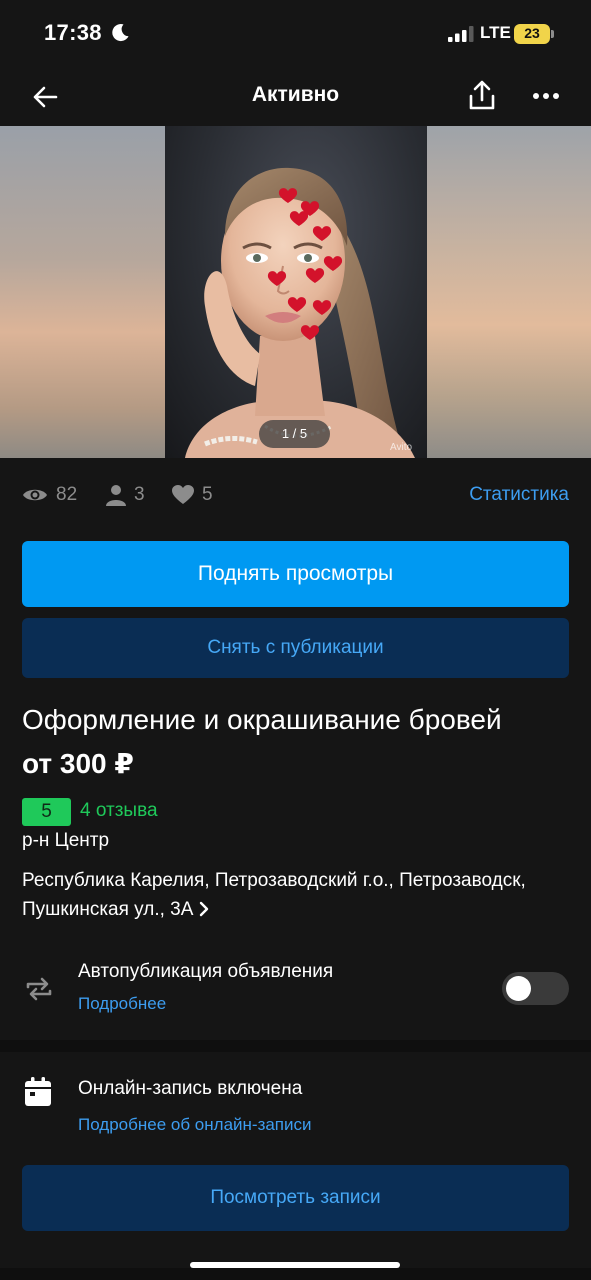 This screenshot has height=1280, width=591. What do you see at coordinates (35, 495) in the screenshot?
I see `eye-icon` at bounding box center [35, 495].